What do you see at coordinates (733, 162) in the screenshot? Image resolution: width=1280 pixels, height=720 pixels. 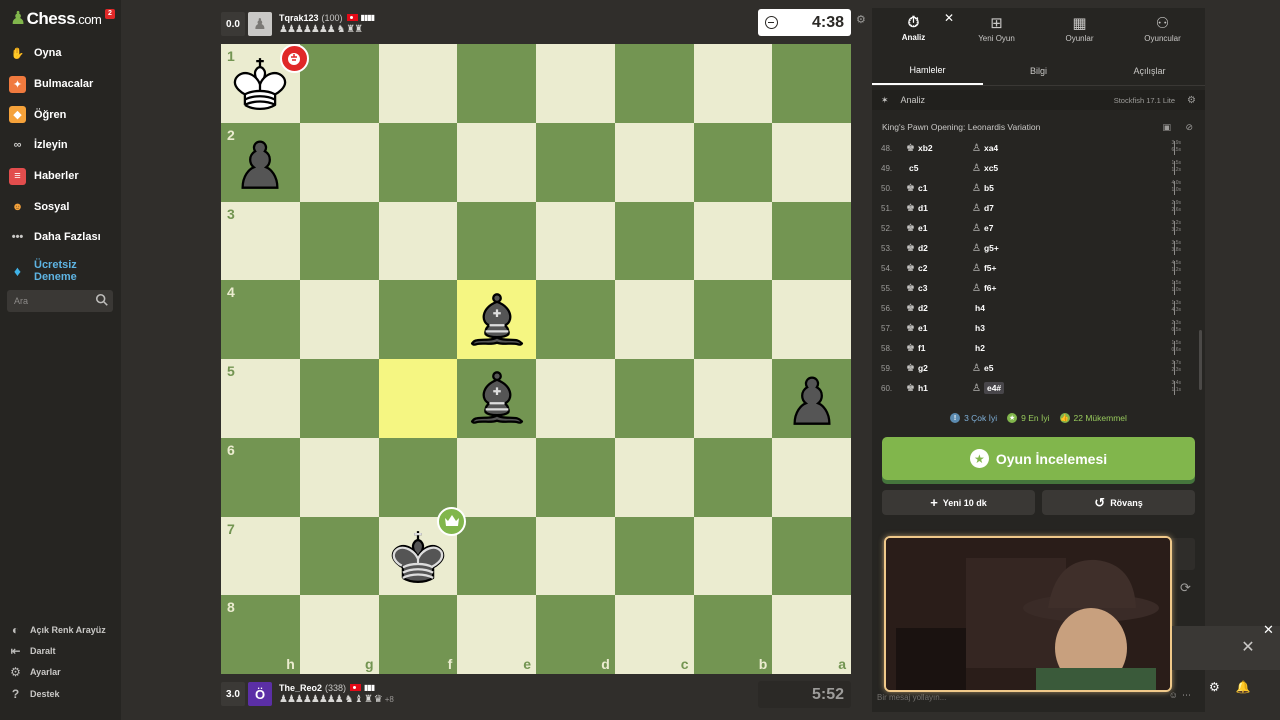 I see `board-square-b2` at bounding box center [733, 162].